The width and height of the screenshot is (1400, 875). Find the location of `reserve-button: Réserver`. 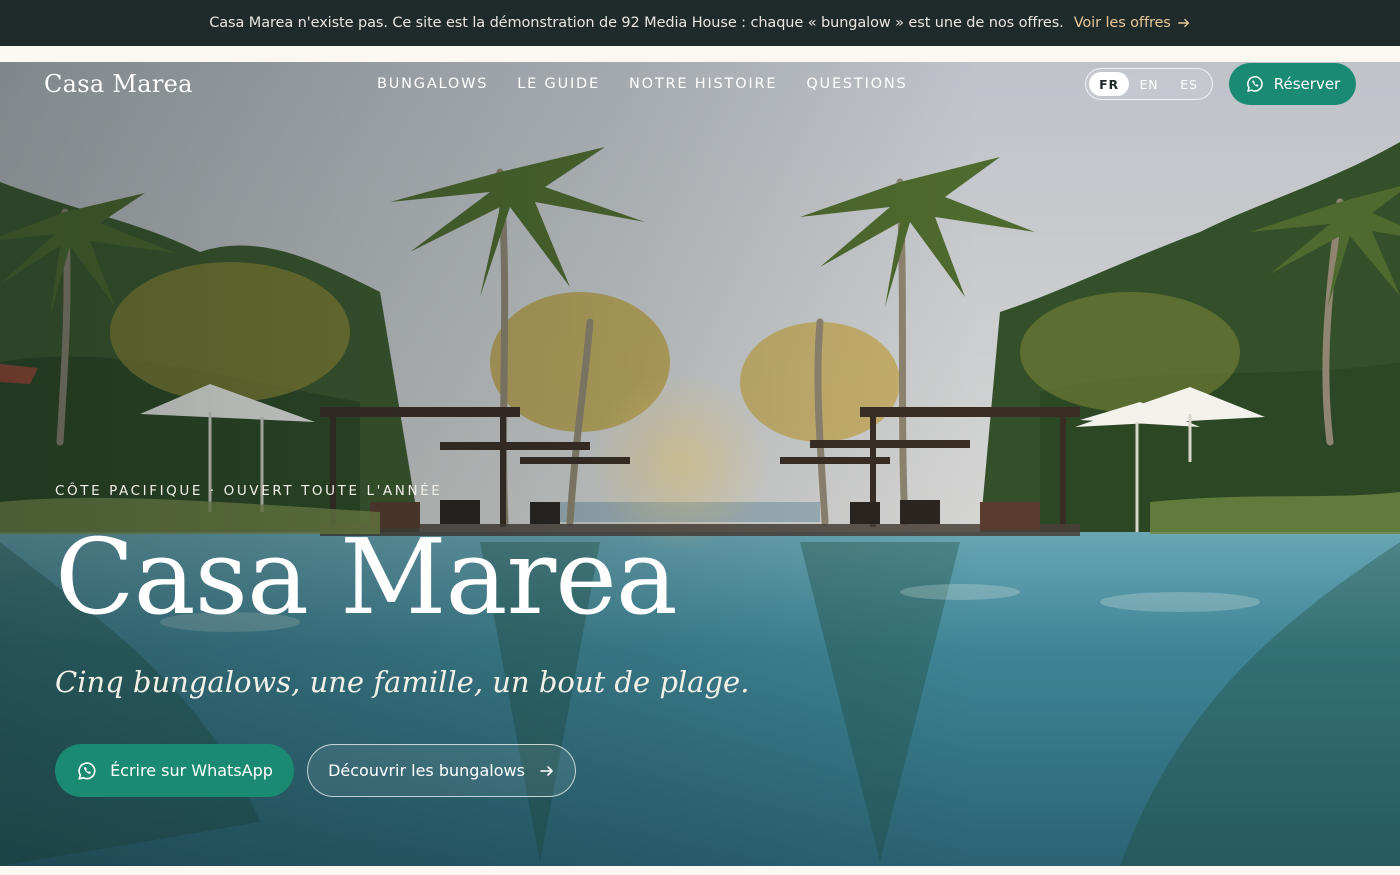

reserve-button: Réserver is located at coordinates (1292, 84).